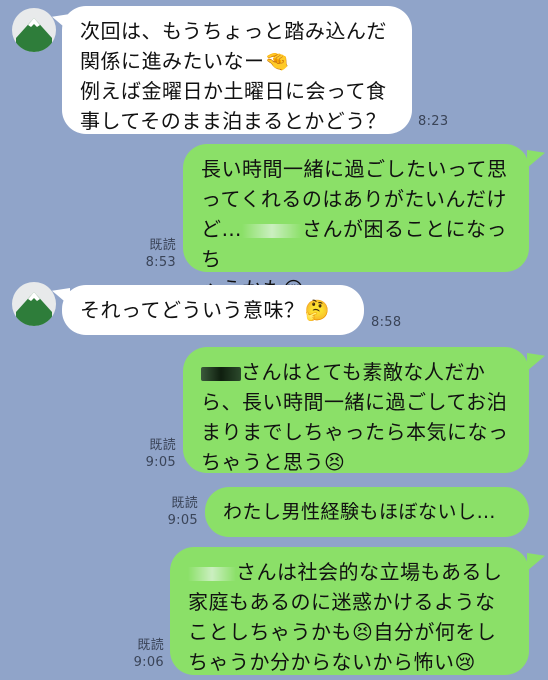  I want to click on message-line: 関係に進みたいなー🤏, so click(185, 61).